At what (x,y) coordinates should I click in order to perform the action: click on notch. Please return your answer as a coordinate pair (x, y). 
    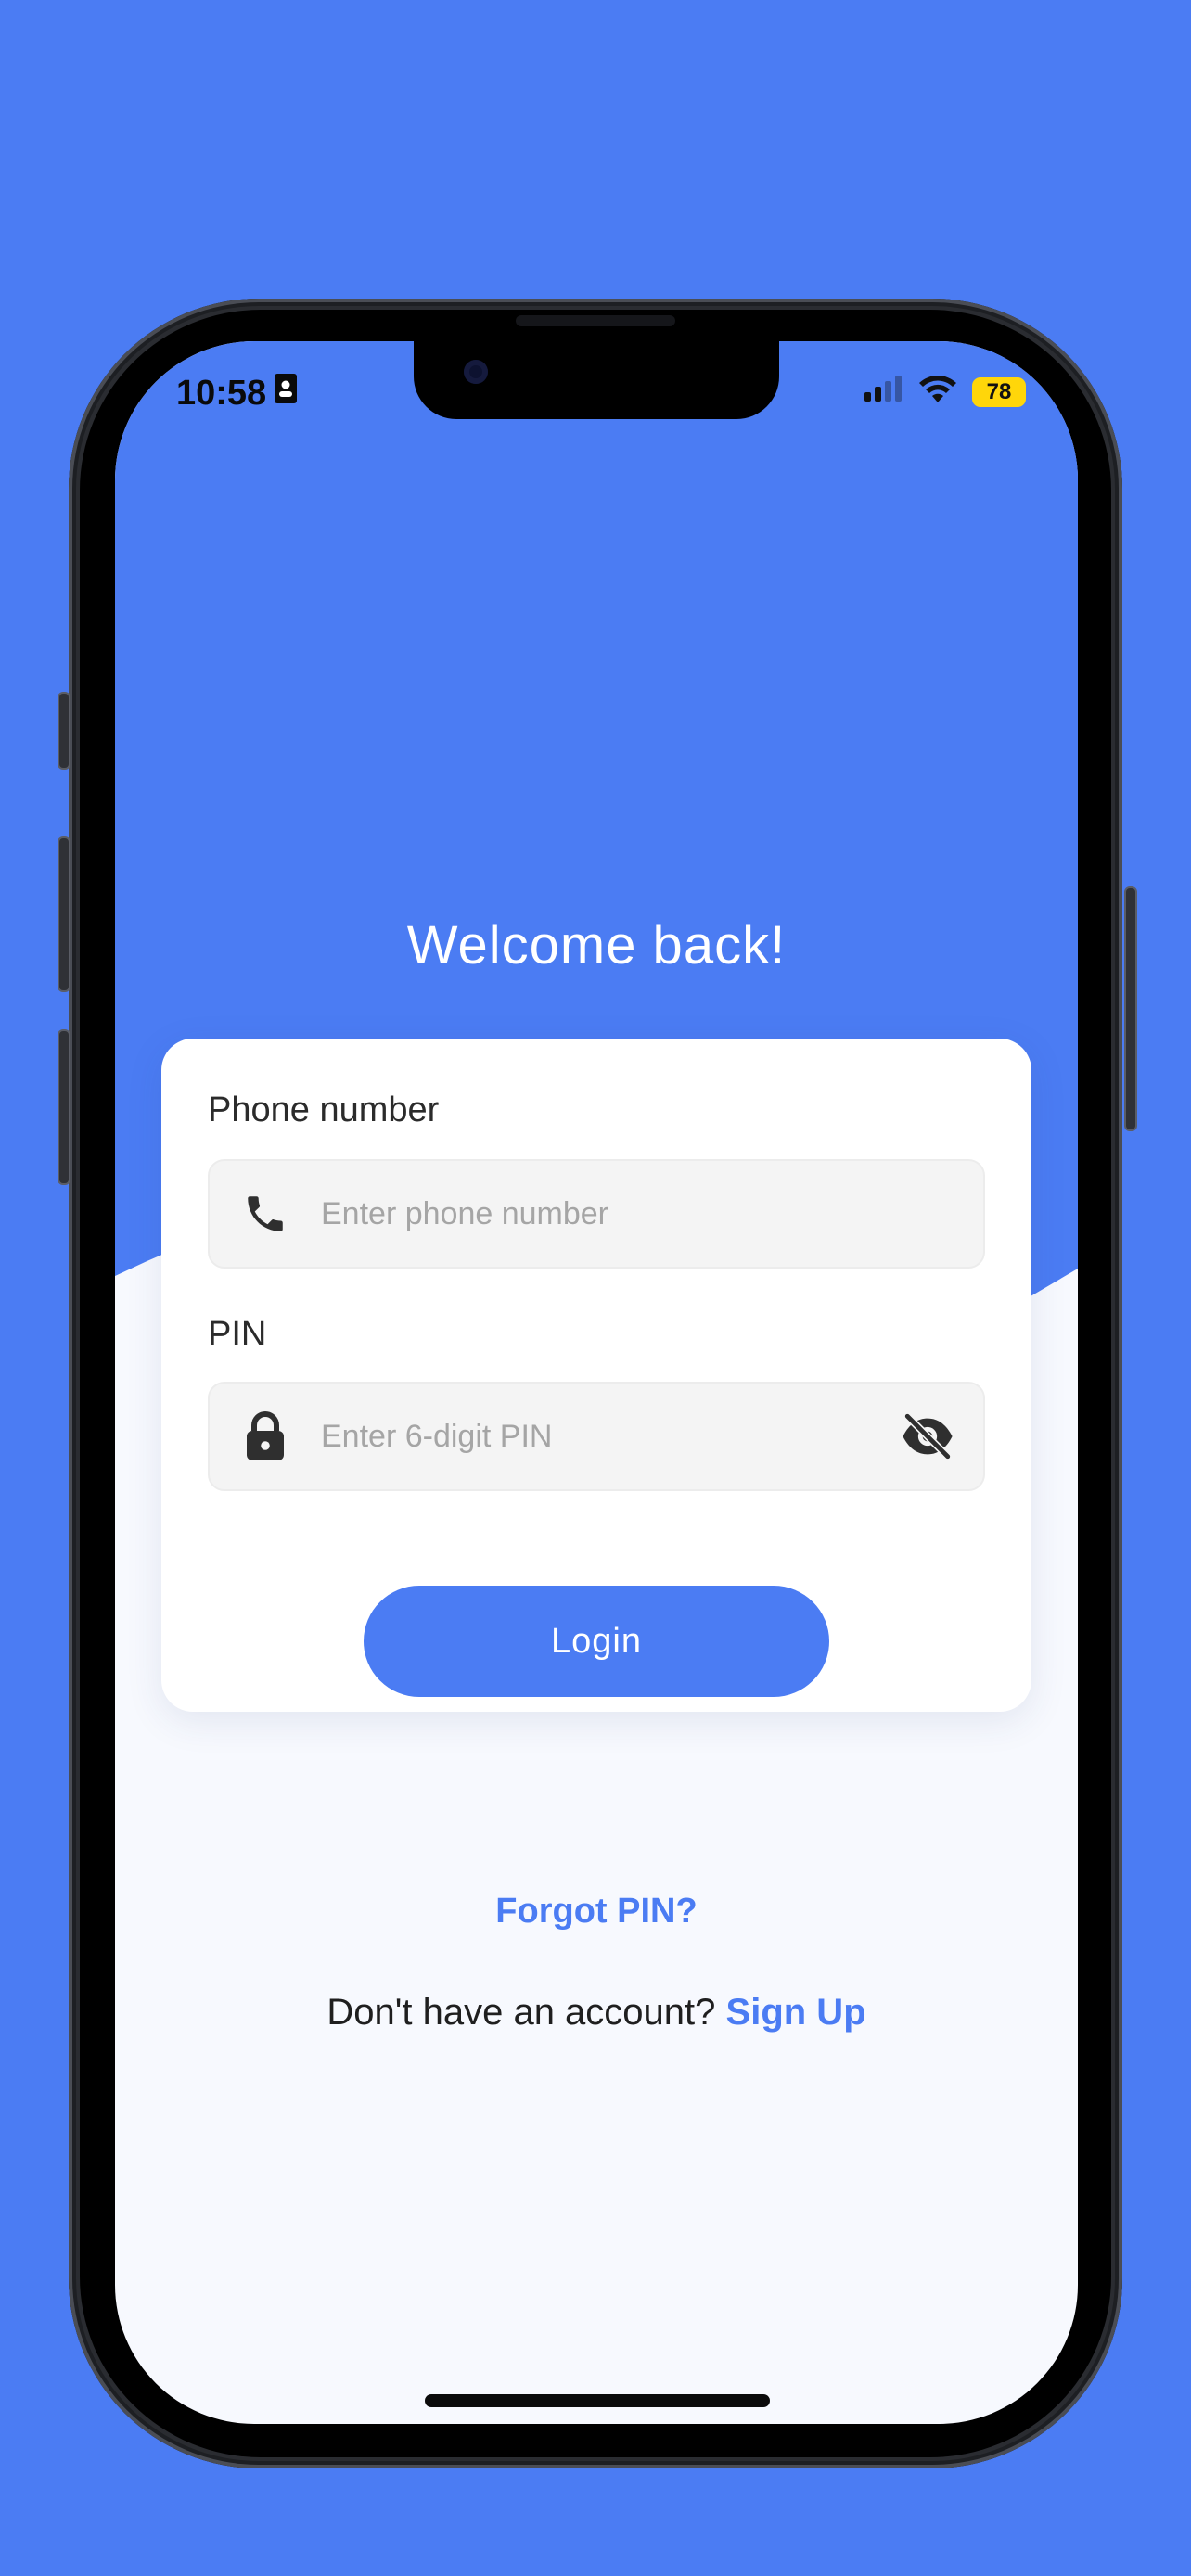
    Looking at the image, I should click on (597, 380).